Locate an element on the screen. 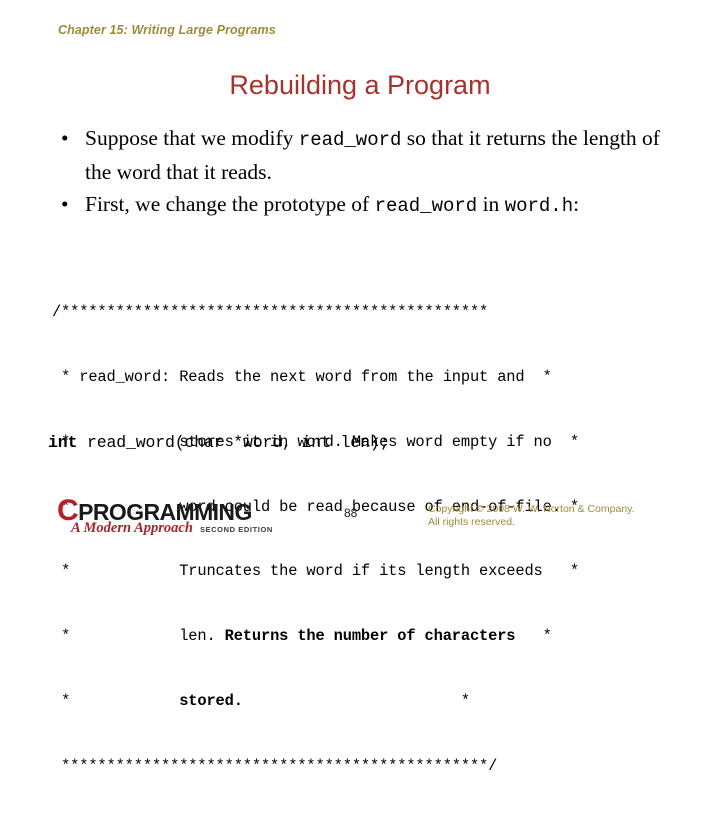 This screenshot has height=820, width=720. logo-subtitle: A Modern Approach is located at coordinates (132, 528).